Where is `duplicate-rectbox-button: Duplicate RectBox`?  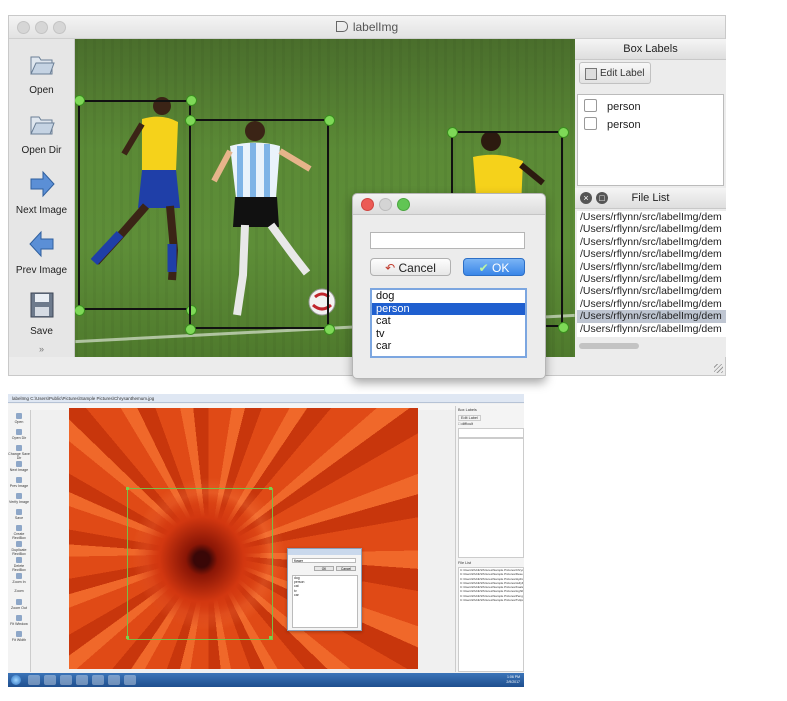 duplicate-rectbox-button: Duplicate RectBox is located at coordinates (19, 548).